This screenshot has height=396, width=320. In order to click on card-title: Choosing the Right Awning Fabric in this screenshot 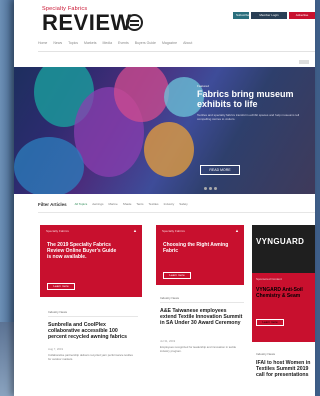, I will do `click(198, 248)`.